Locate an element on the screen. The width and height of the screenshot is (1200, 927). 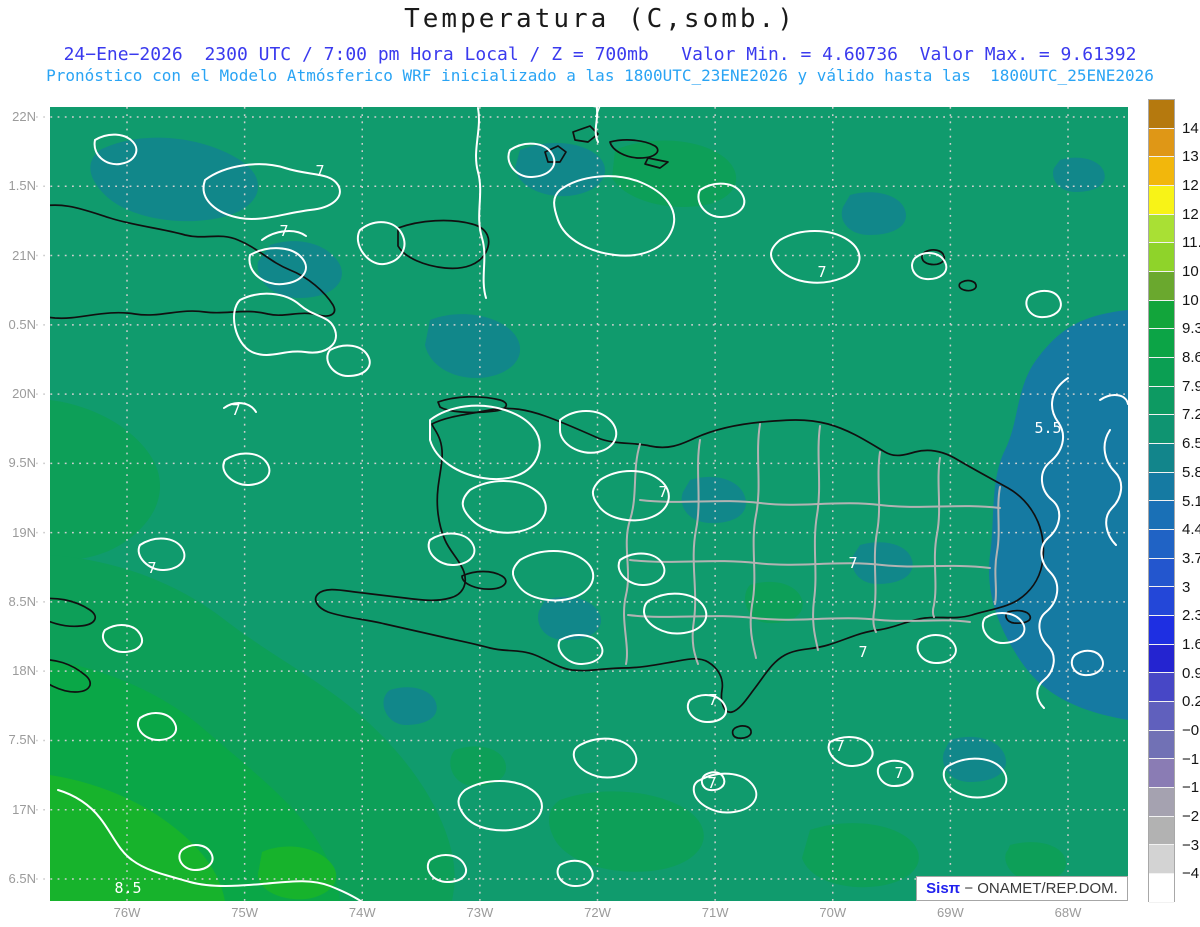
colorbar-tick-label: 5.8 is located at coordinates (1191, 472).